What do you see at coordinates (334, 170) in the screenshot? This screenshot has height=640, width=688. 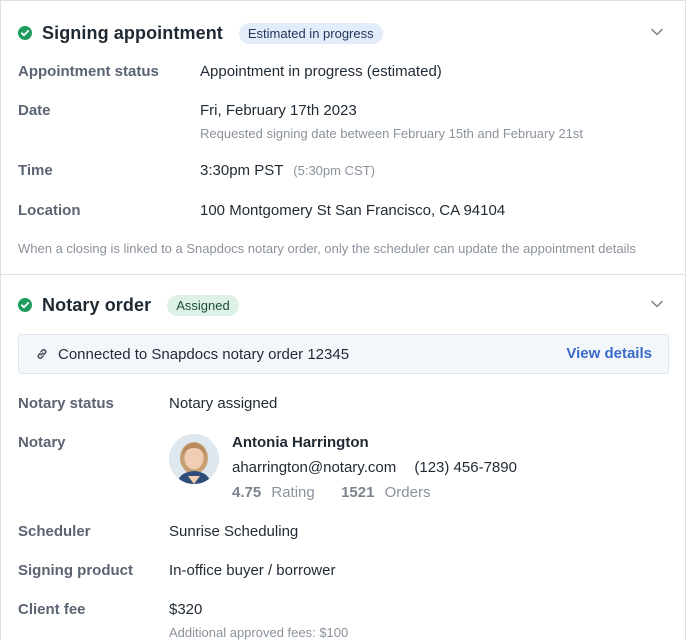 I see `time-alt-zone: (5:30pm CST)` at bounding box center [334, 170].